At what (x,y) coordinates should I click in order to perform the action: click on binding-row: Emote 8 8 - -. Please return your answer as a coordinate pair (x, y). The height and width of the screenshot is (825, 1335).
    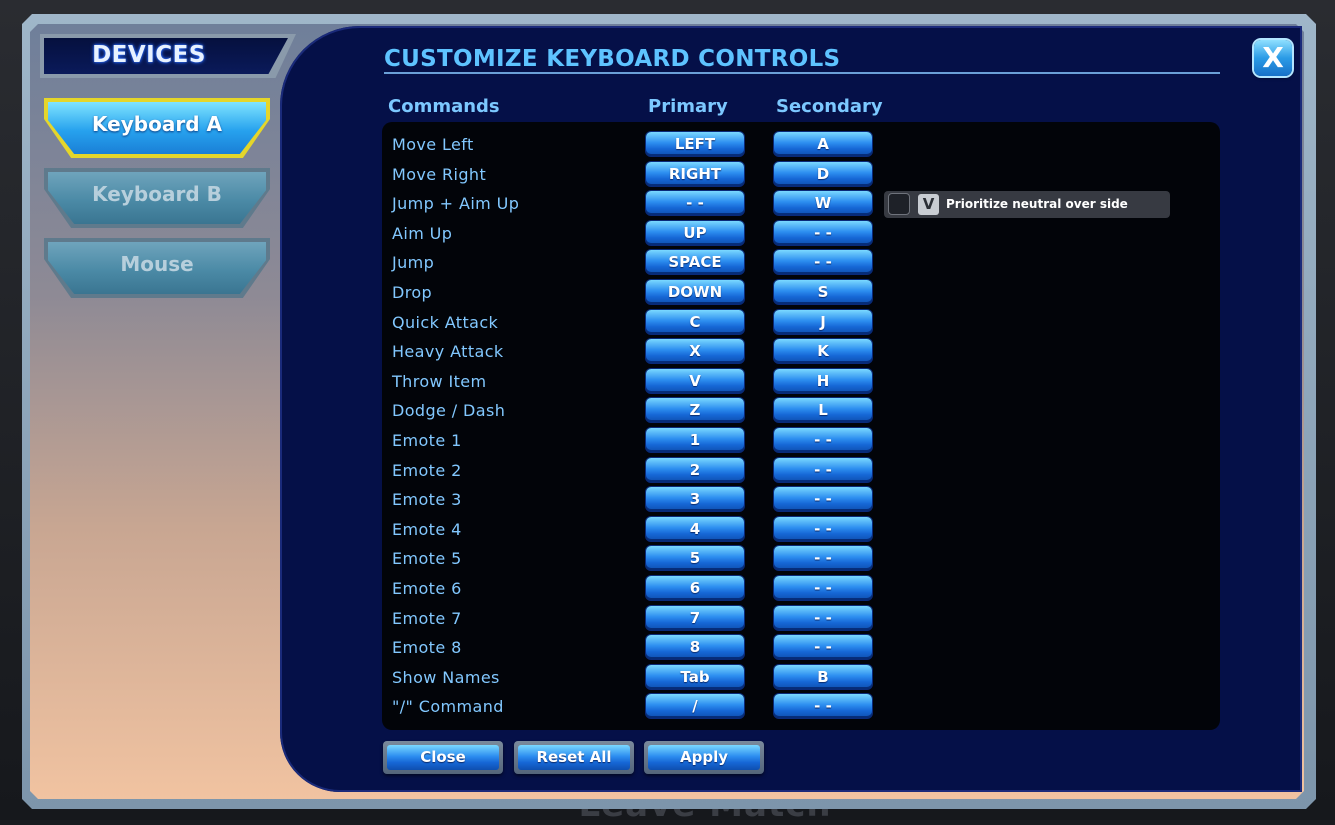
    Looking at the image, I should click on (632, 648).